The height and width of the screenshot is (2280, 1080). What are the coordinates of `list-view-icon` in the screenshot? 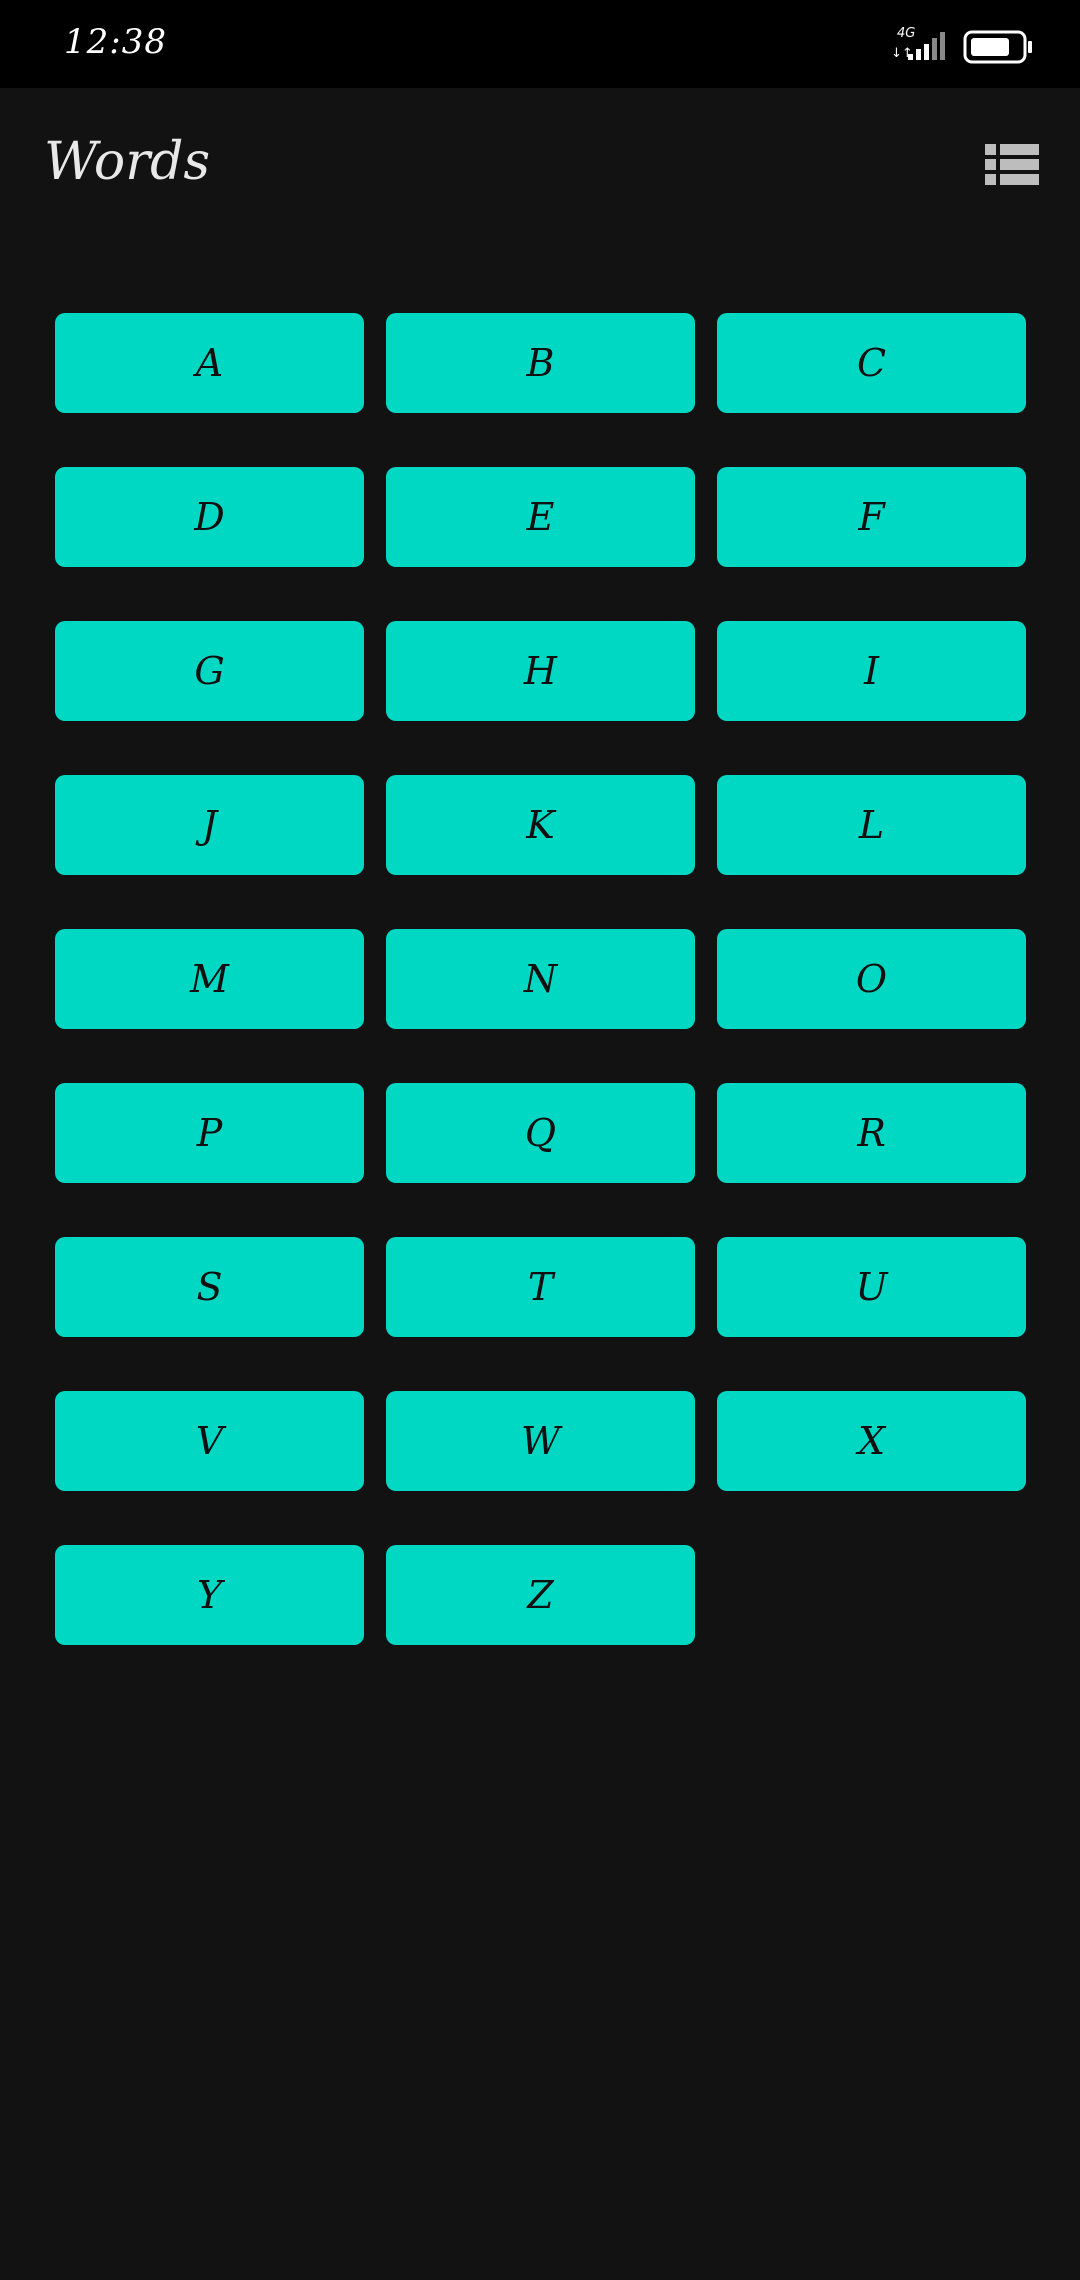 It's located at (1012, 165).